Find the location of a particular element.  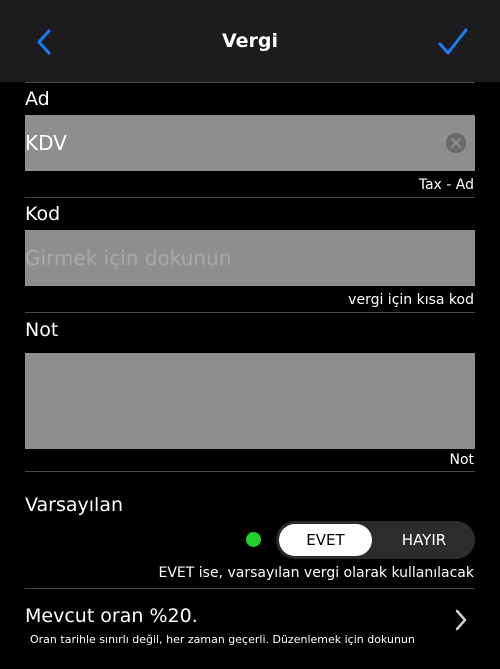

code-field-label: Kod is located at coordinates (43, 214).